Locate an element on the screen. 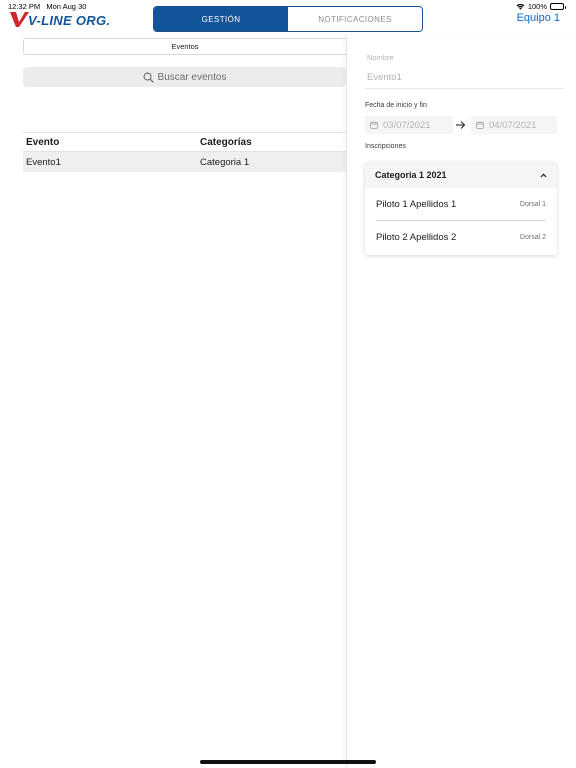 The width and height of the screenshot is (576, 768). category-header: Categoria 1 2021 is located at coordinates (461, 175).